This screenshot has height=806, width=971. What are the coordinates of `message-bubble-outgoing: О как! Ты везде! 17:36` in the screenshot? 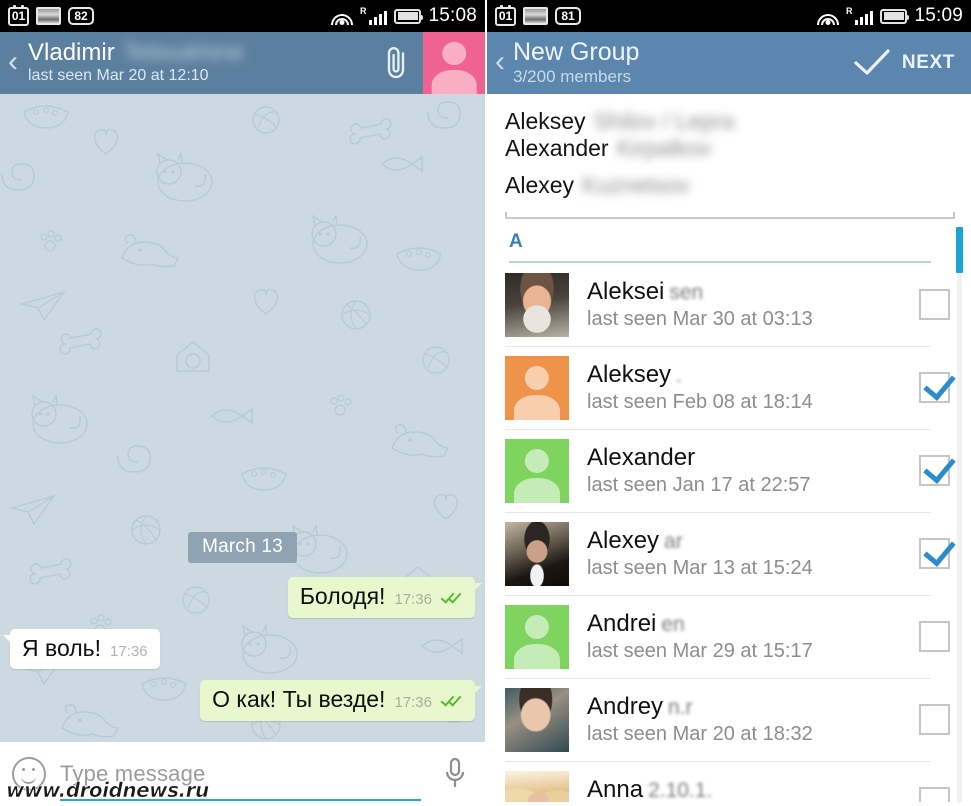 It's located at (341, 700).